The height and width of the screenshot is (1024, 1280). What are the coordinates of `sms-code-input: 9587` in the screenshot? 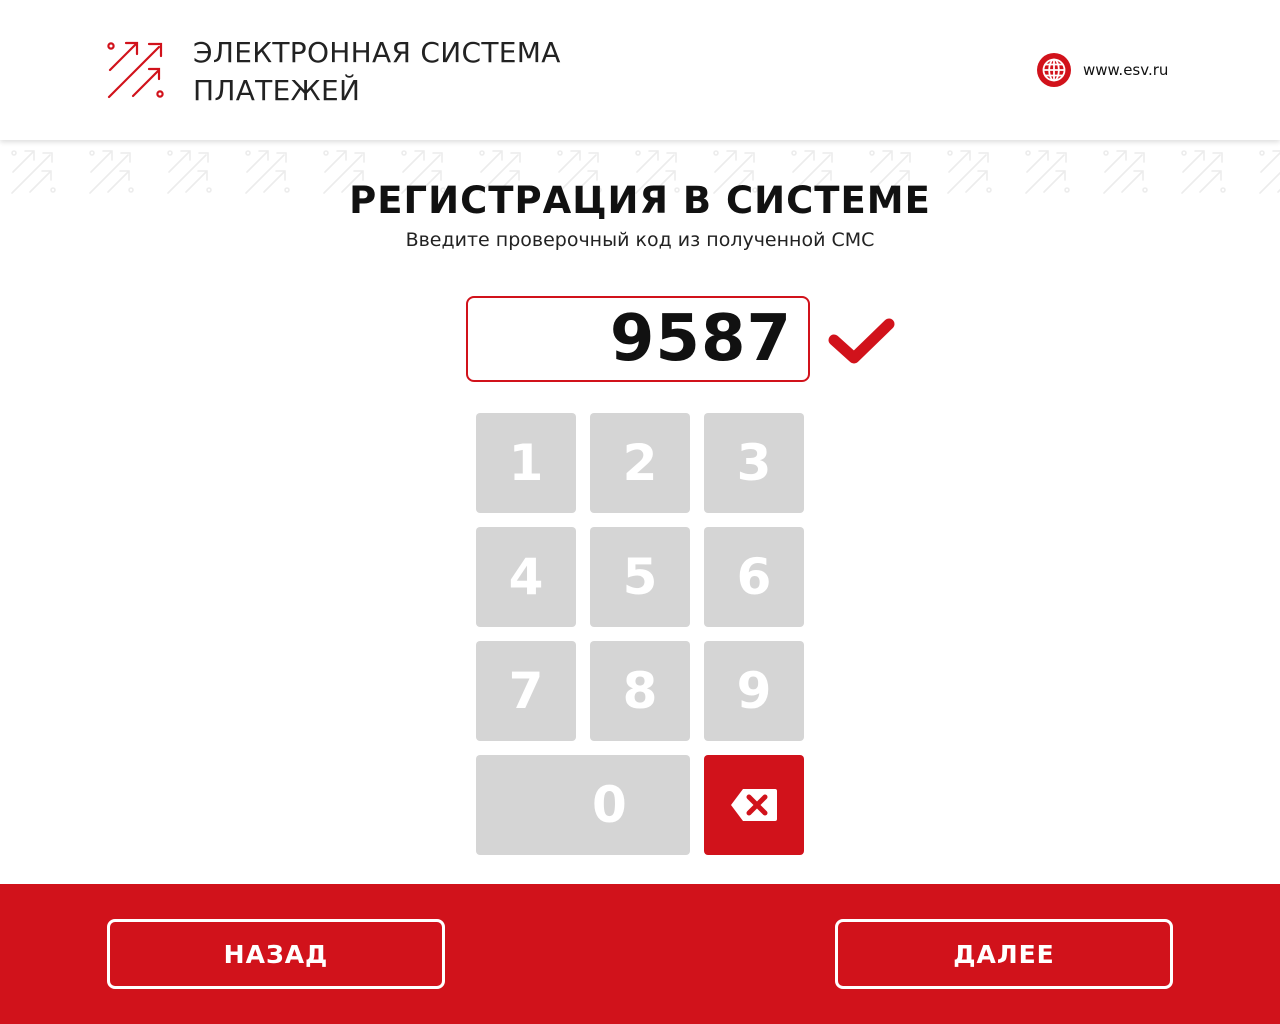 It's located at (638, 339).